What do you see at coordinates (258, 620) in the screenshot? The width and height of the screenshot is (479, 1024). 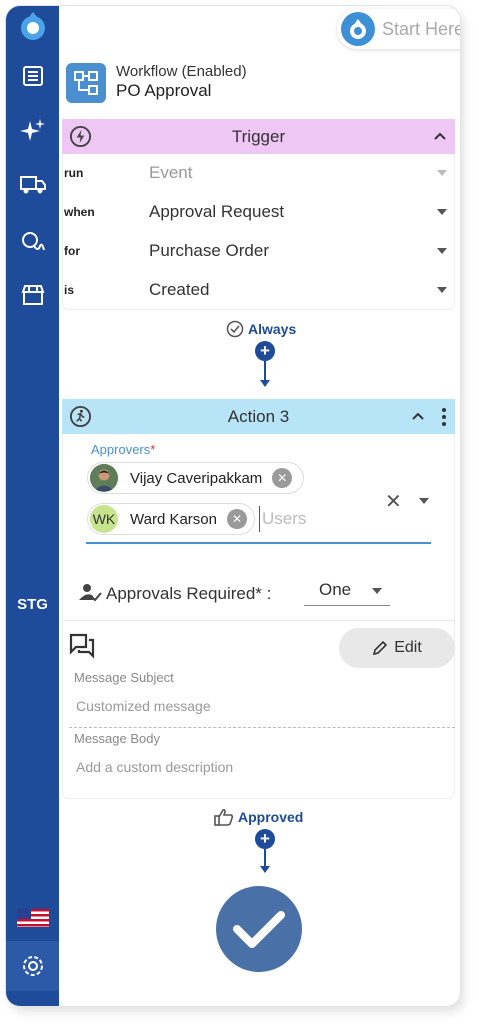 I see `divider` at bounding box center [258, 620].